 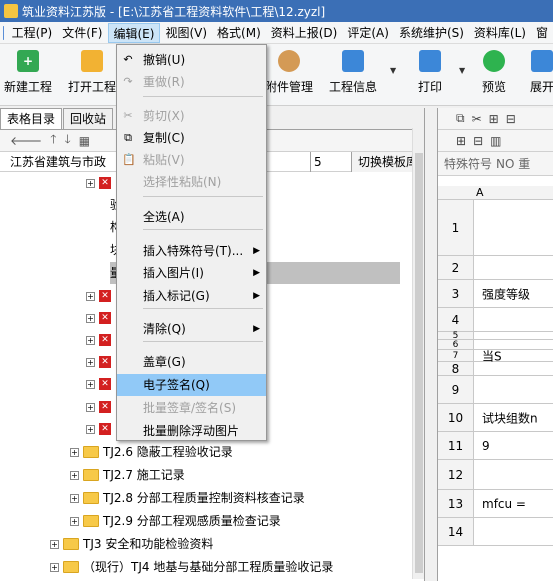 I want to click on chevron-down-icon: ▼, so click(x=393, y=70).